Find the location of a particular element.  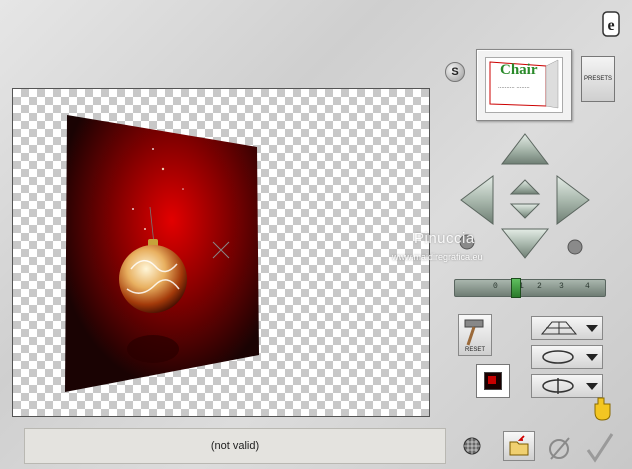

ok-button is located at coordinates (600, 448).